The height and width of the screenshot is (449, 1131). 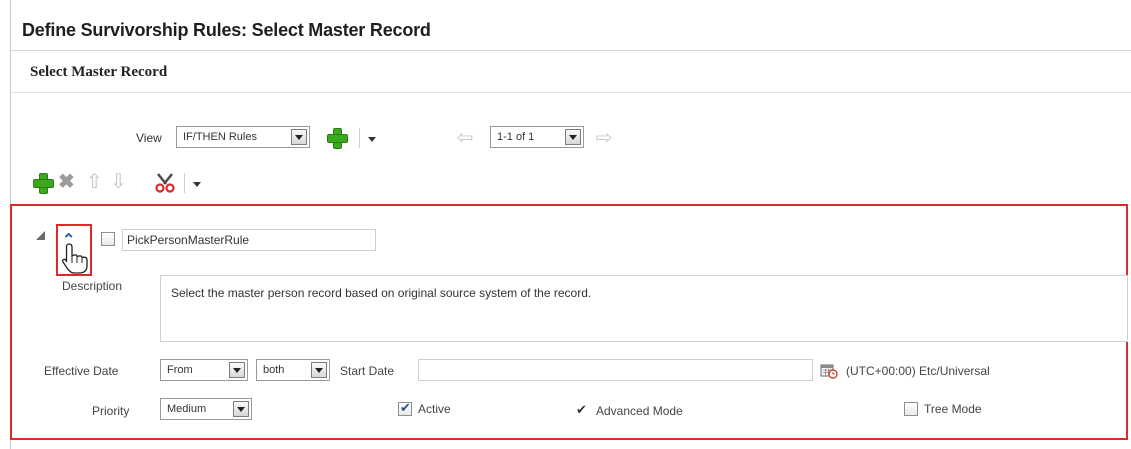 What do you see at coordinates (188, 240) in the screenshot?
I see `rule-name-value: PickPersonMasterRule` at bounding box center [188, 240].